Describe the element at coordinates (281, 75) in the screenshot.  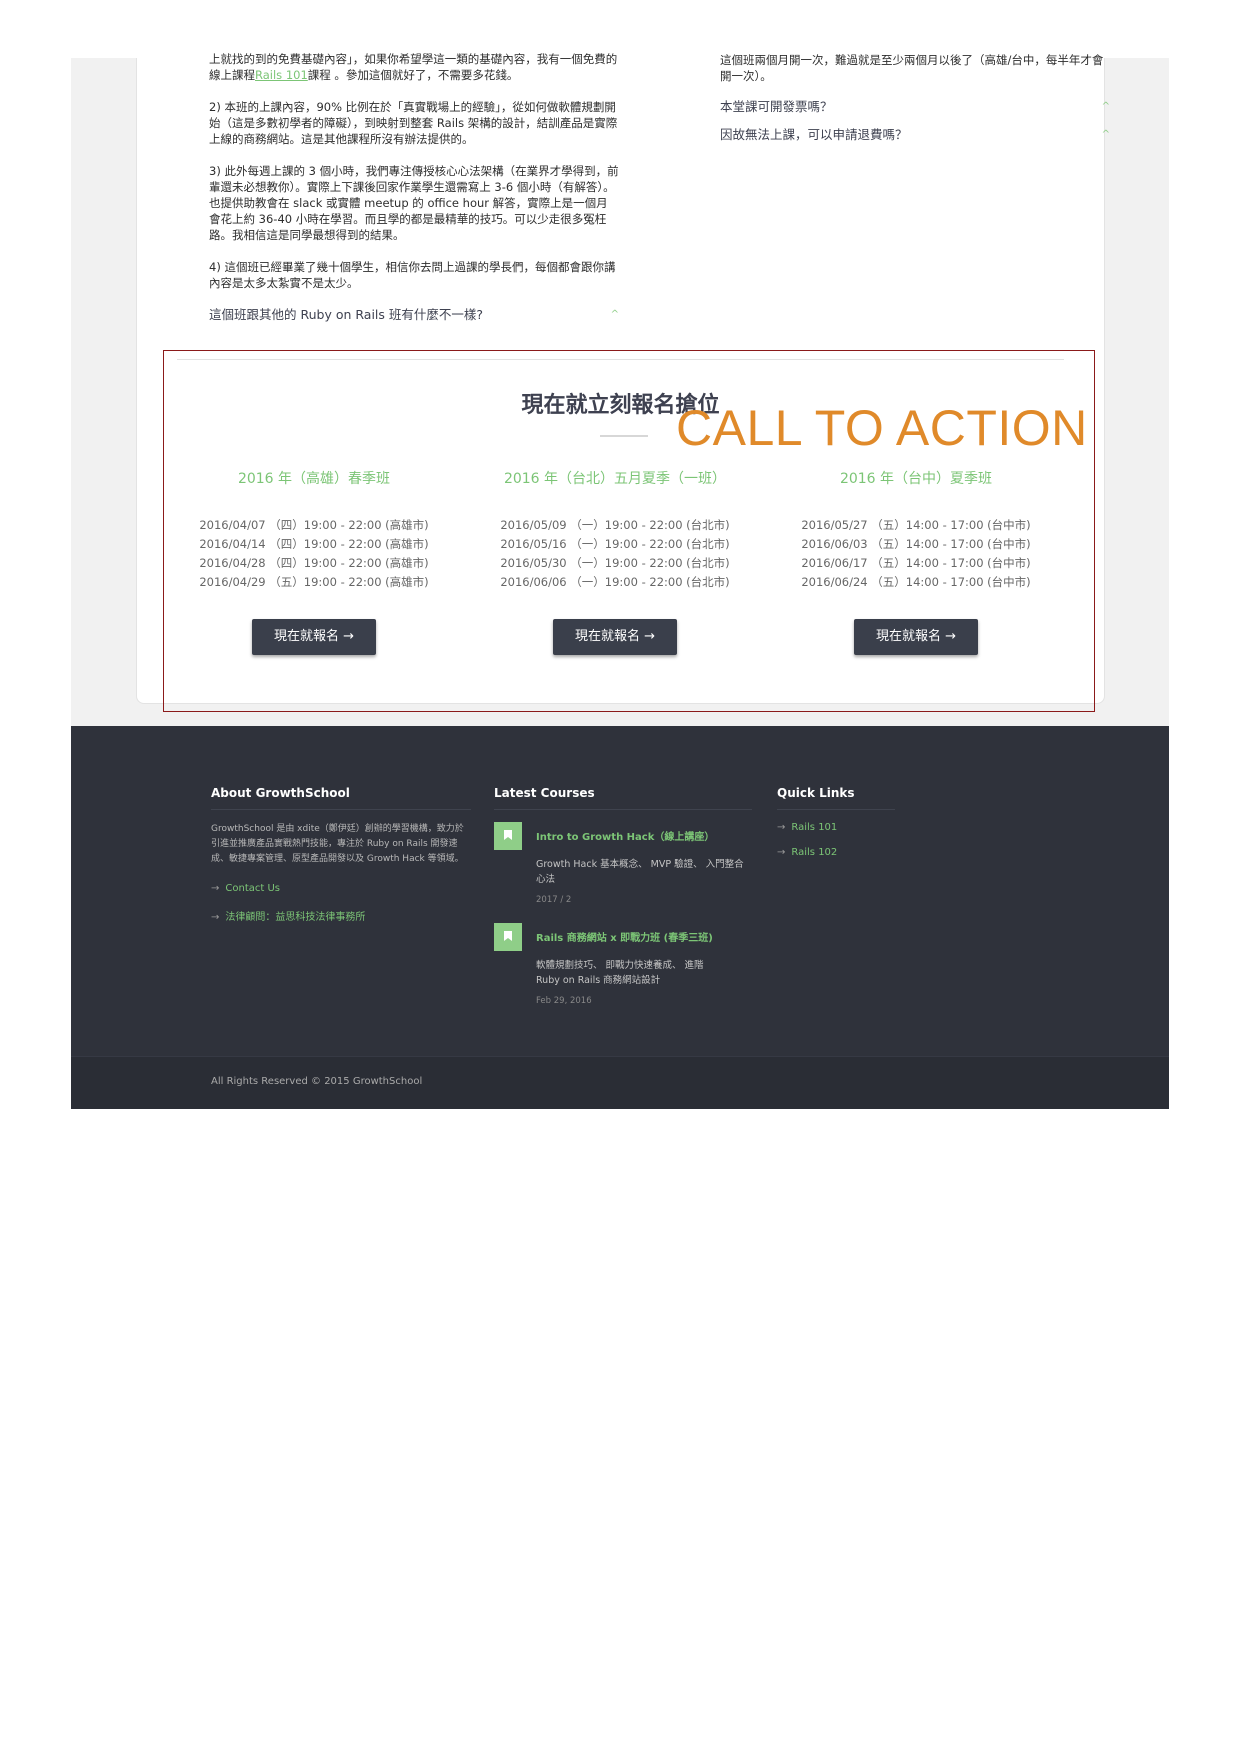
I see `rails-101-link: Rails 101` at that location.